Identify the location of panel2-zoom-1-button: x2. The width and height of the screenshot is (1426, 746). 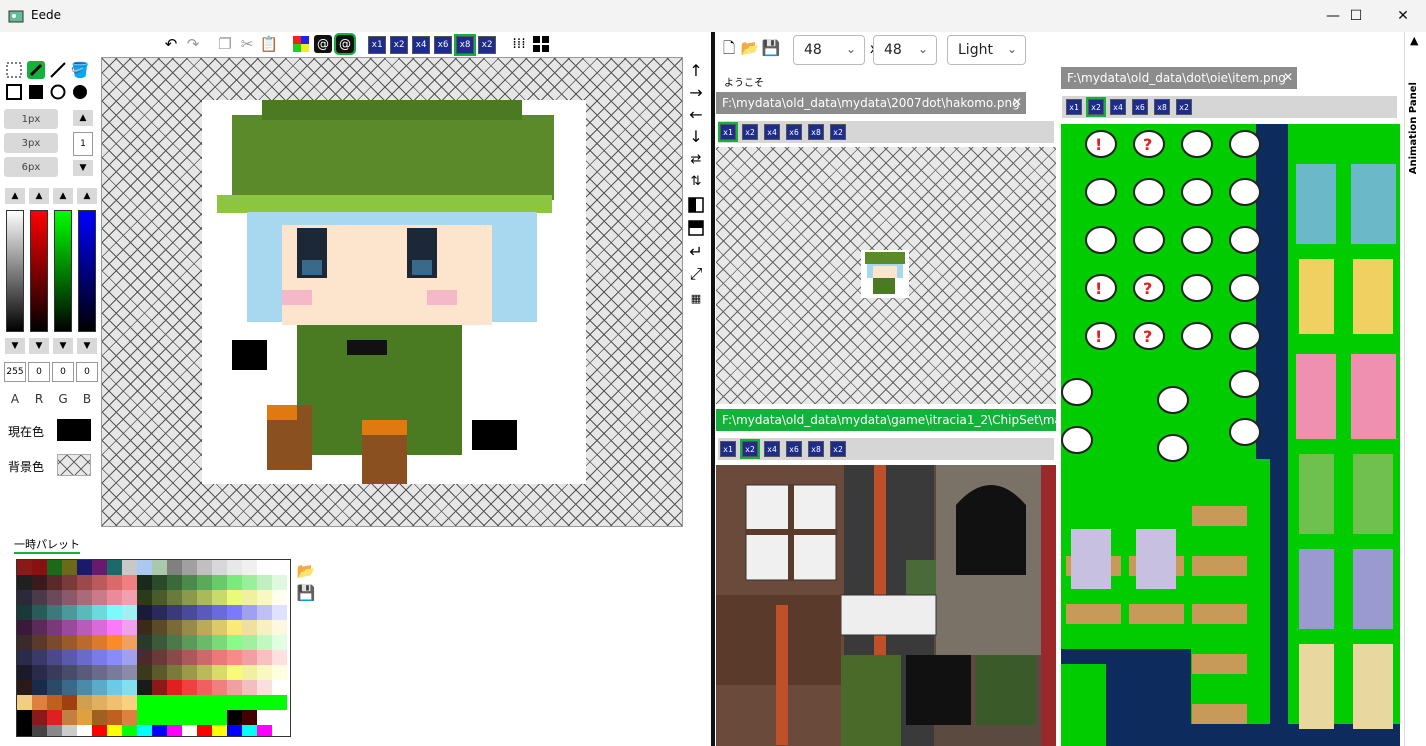
(750, 449).